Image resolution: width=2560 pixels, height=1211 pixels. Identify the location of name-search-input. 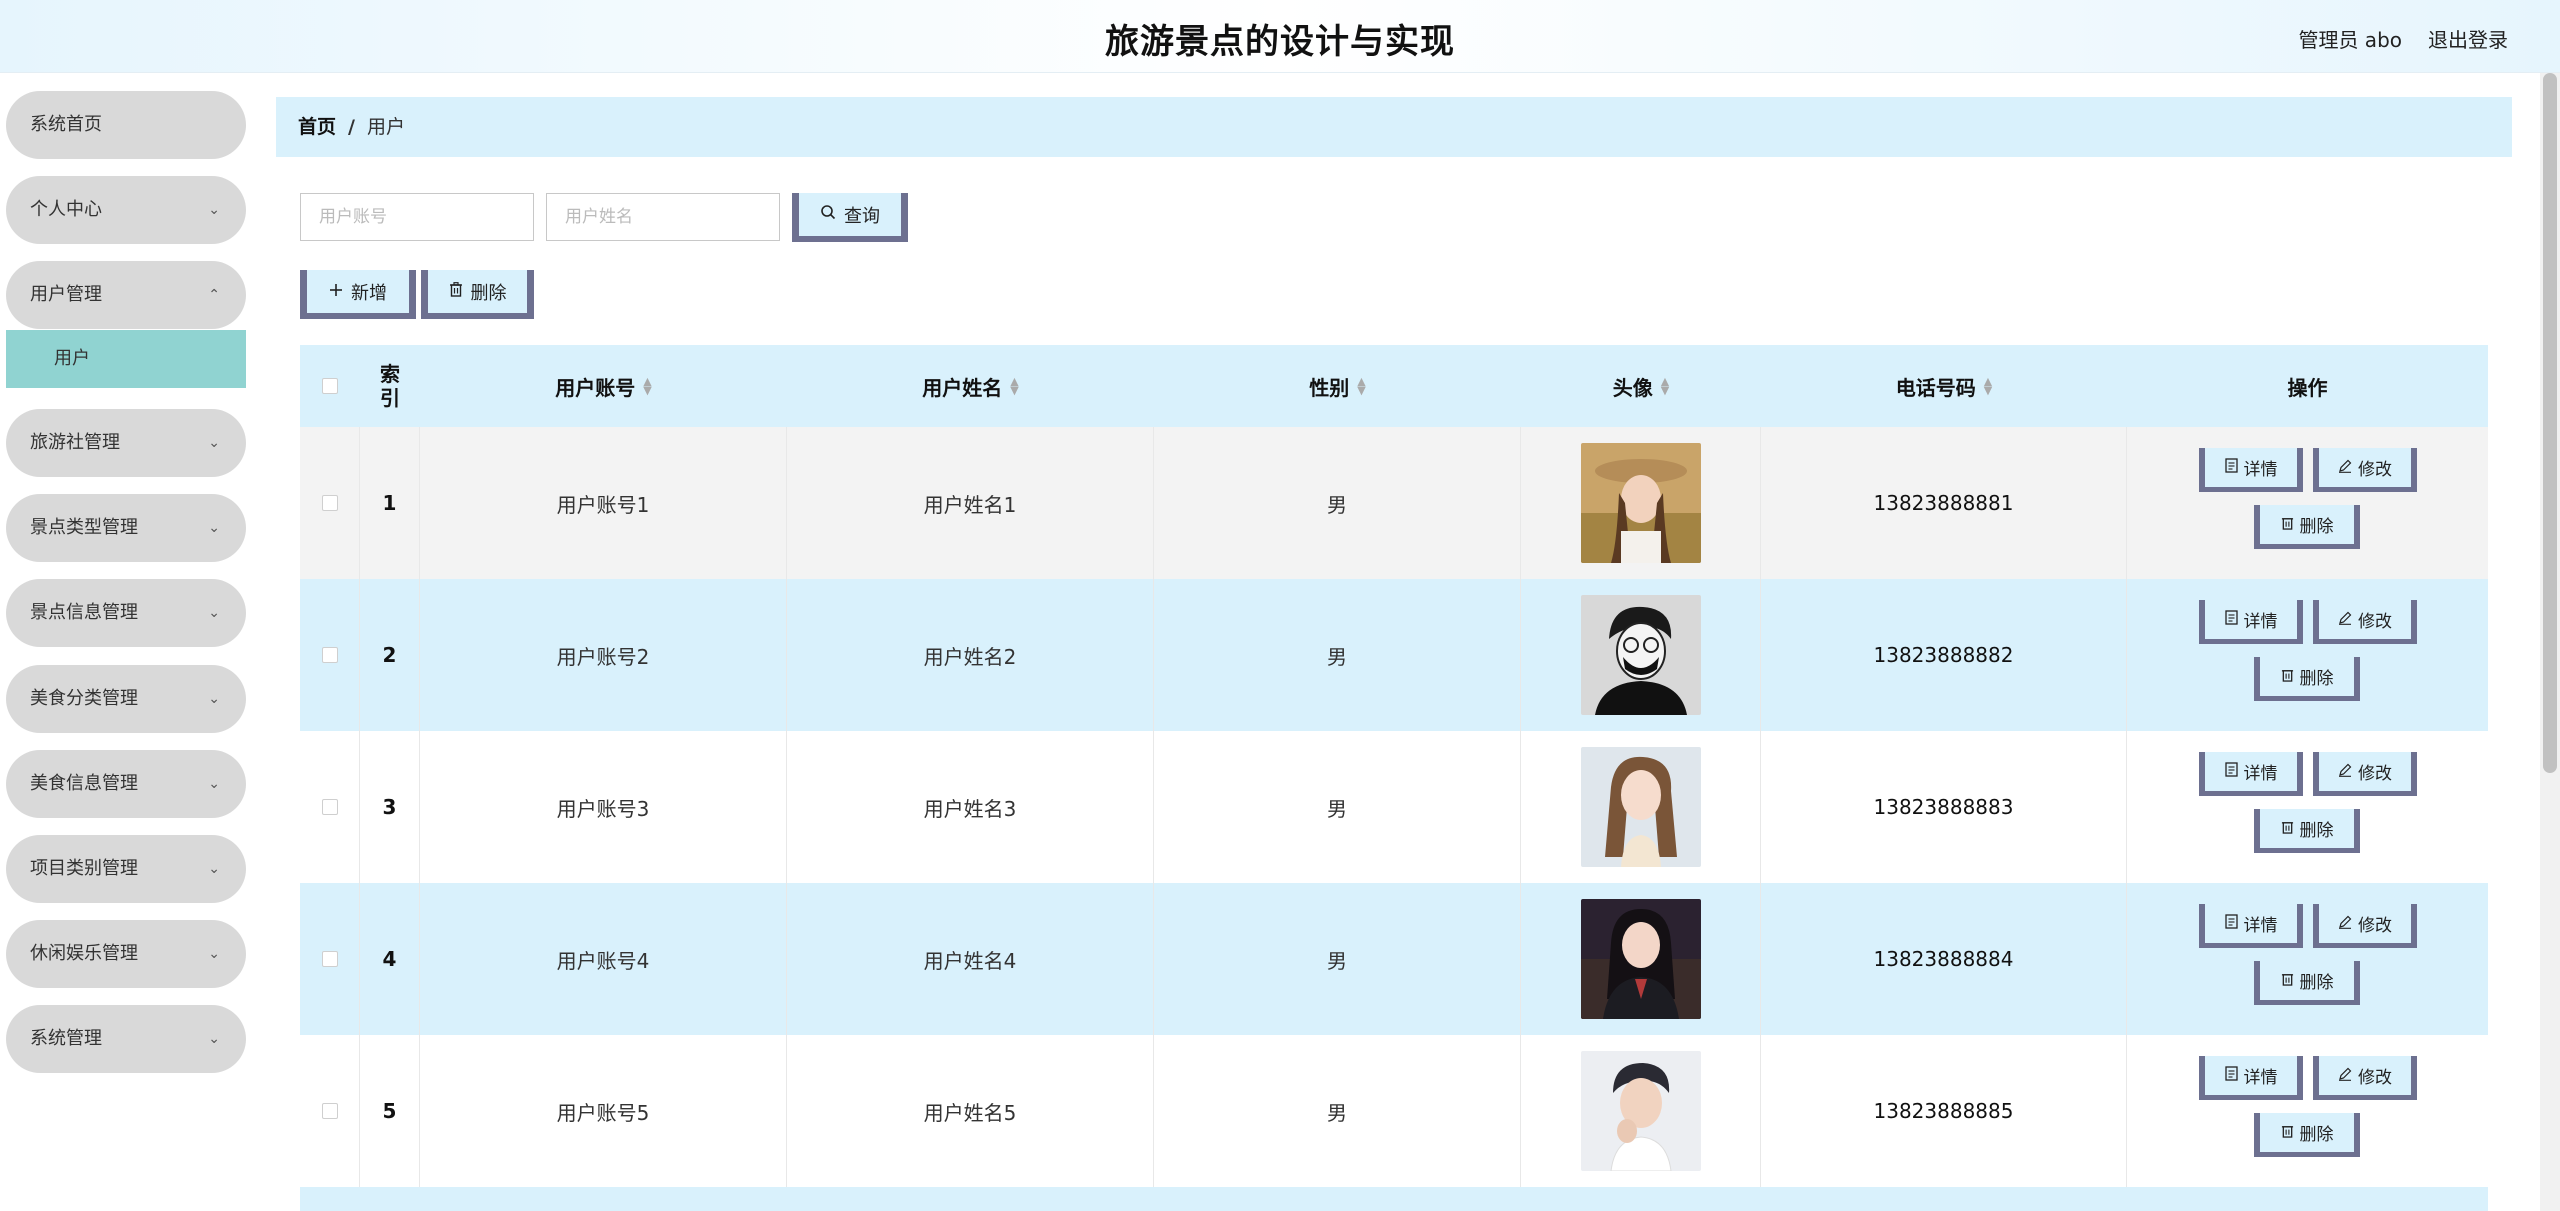
(663, 217).